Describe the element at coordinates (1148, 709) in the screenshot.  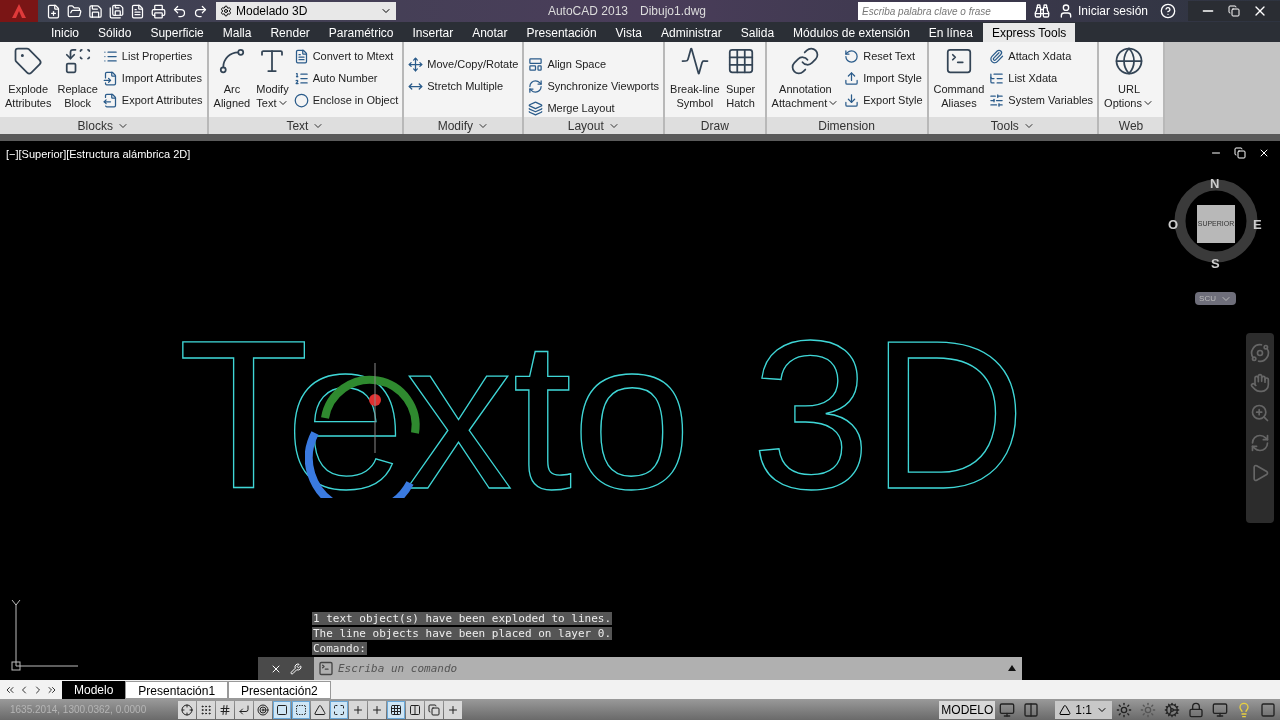
I see `auto-scale-icon` at that location.